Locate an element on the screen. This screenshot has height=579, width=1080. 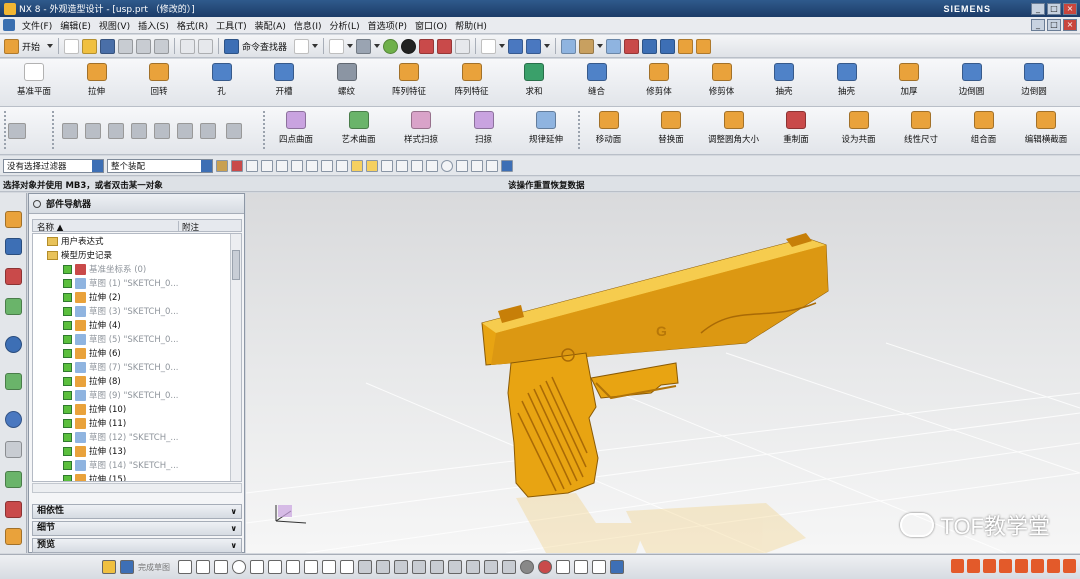
tool-shell: 抽壳 is located at coordinates (784, 83).